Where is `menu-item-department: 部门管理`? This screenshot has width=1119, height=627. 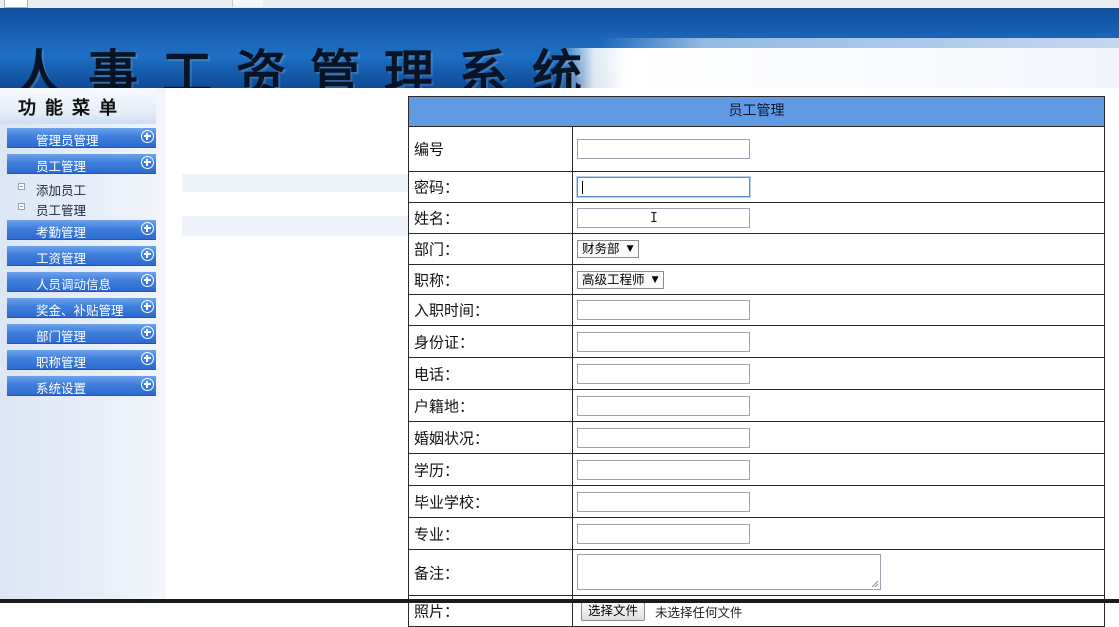
menu-item-department: 部门管理 is located at coordinates (81, 334).